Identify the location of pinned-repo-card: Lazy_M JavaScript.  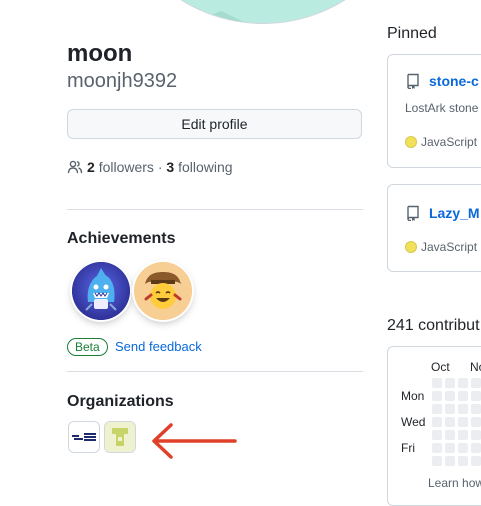
(434, 228).